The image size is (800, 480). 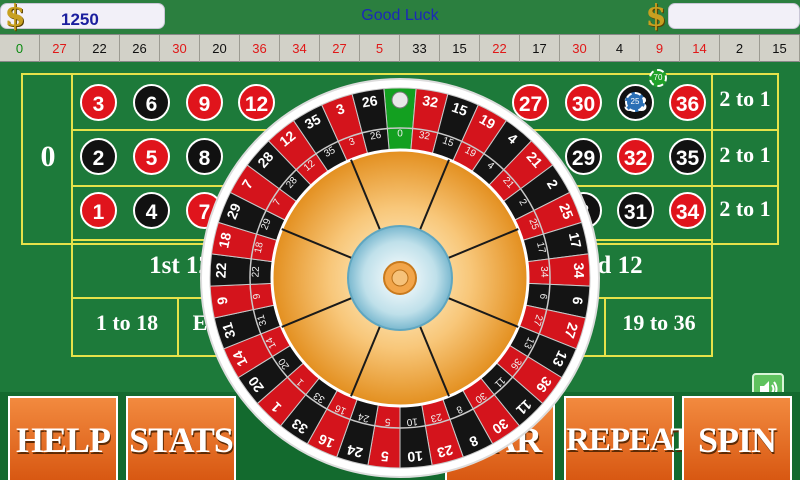 I want to click on number-cell: 31, so click(x=635, y=210).